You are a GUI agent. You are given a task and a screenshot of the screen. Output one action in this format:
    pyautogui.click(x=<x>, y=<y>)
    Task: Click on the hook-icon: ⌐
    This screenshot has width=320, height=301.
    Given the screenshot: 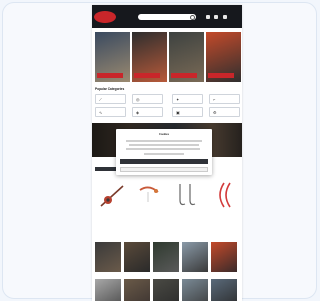 What is the action you would take?
    pyautogui.click(x=214, y=99)
    